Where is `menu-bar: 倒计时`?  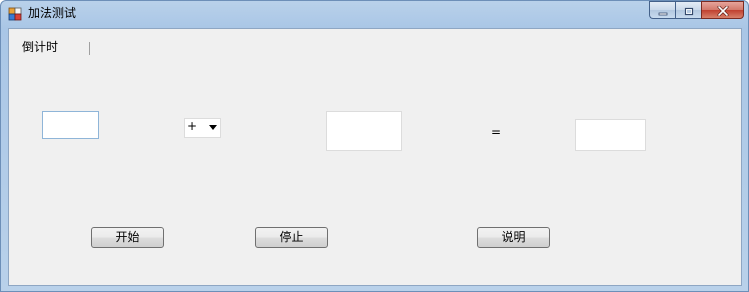
menu-bar: 倒计时 is located at coordinates (375, 42).